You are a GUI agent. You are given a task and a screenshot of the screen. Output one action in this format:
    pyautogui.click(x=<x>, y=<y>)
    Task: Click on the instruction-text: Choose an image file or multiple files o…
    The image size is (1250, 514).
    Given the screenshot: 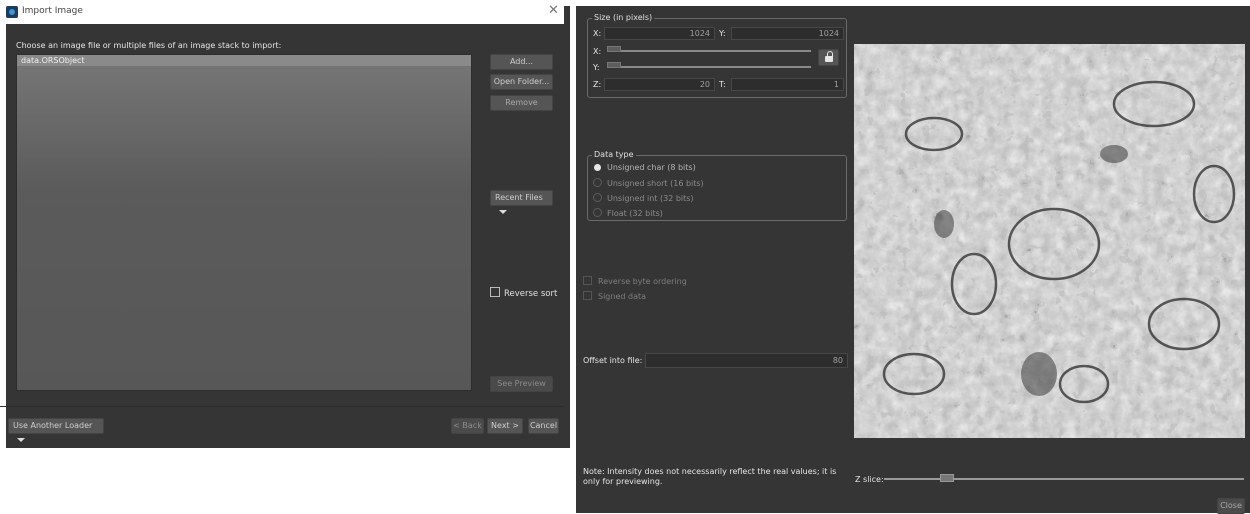 What is the action you would take?
    pyautogui.click(x=149, y=45)
    